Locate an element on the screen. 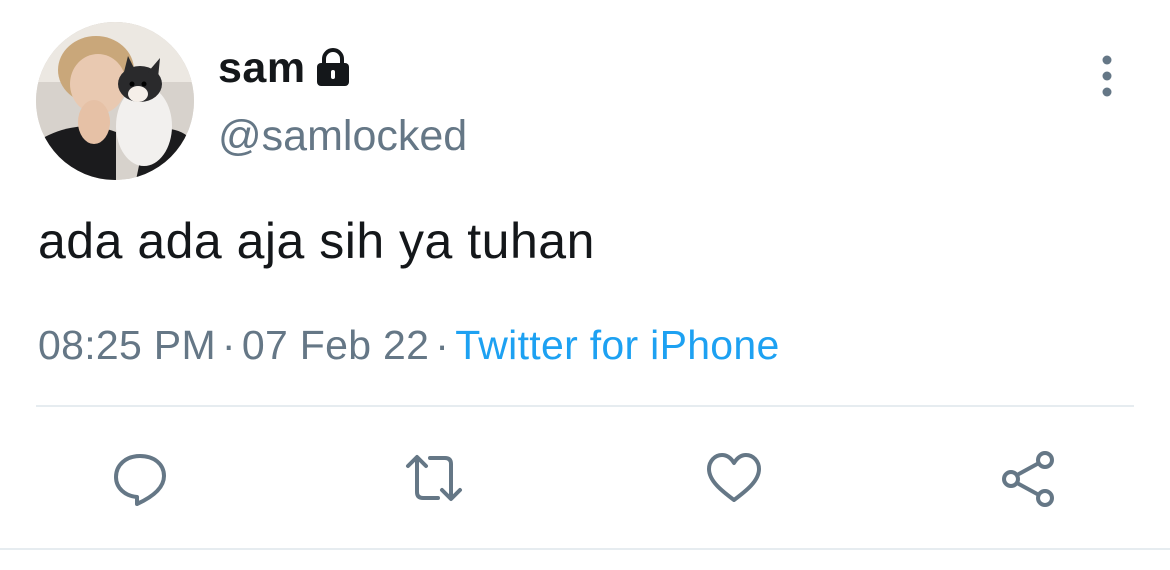  retweet-icon is located at coordinates (434, 478).